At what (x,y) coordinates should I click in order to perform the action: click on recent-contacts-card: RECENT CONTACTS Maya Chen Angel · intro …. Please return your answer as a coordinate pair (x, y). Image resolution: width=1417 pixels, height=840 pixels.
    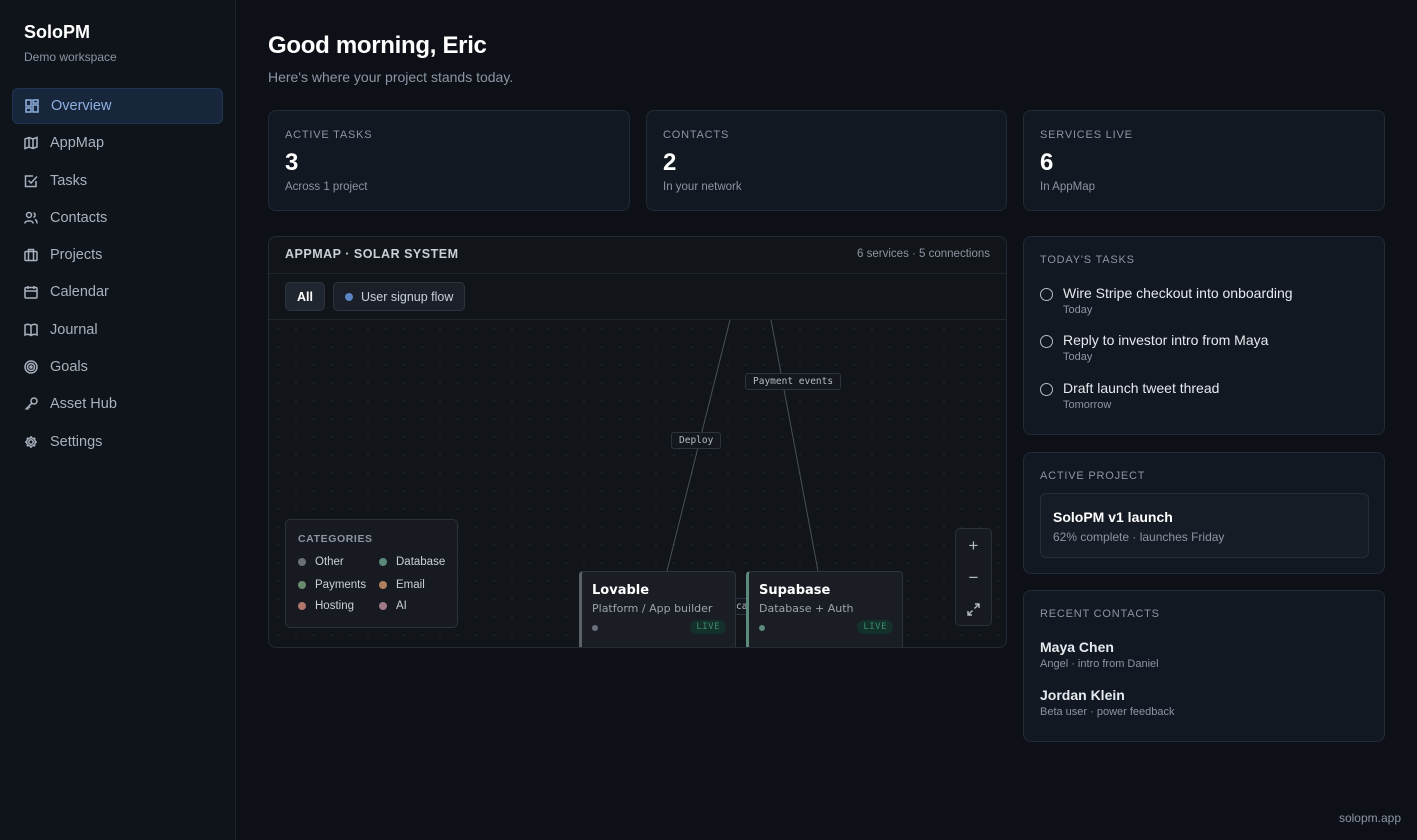
    Looking at the image, I should click on (1204, 666).